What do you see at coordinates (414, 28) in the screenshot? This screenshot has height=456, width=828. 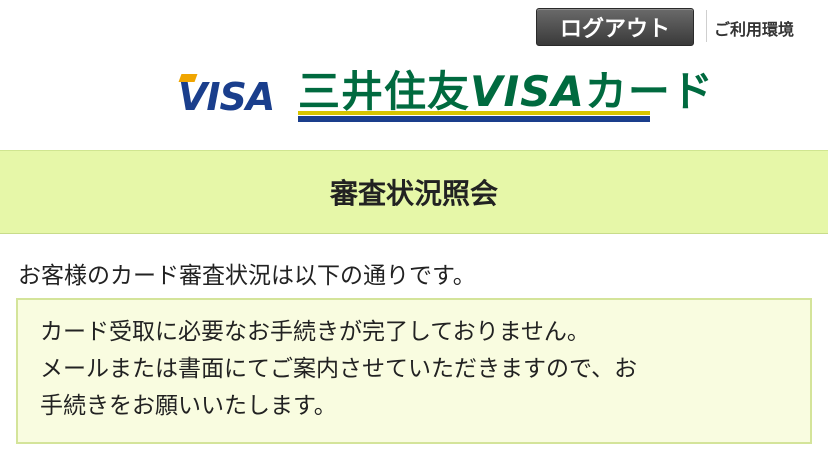 I see `header-bar: ログアウト ご利用環境` at bounding box center [414, 28].